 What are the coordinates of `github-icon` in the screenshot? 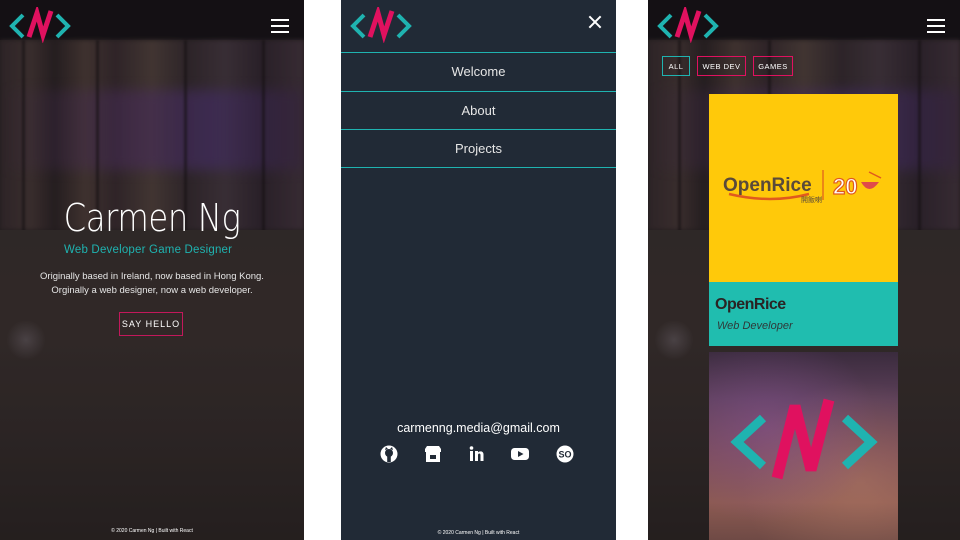 It's located at (389, 454).